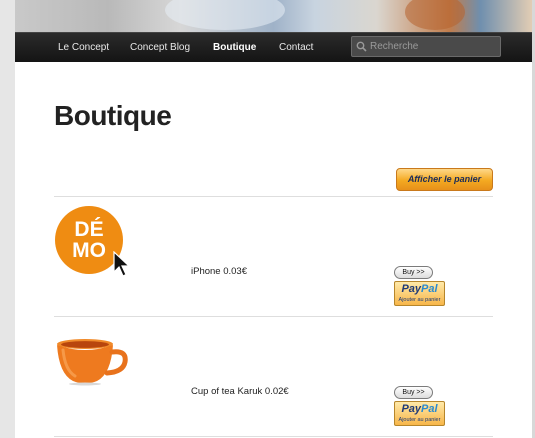 The height and width of the screenshot is (438, 535). What do you see at coordinates (273, 47) in the screenshot?
I see `main-navbar: Le Concept Concept Blog Boutique Contact` at bounding box center [273, 47].